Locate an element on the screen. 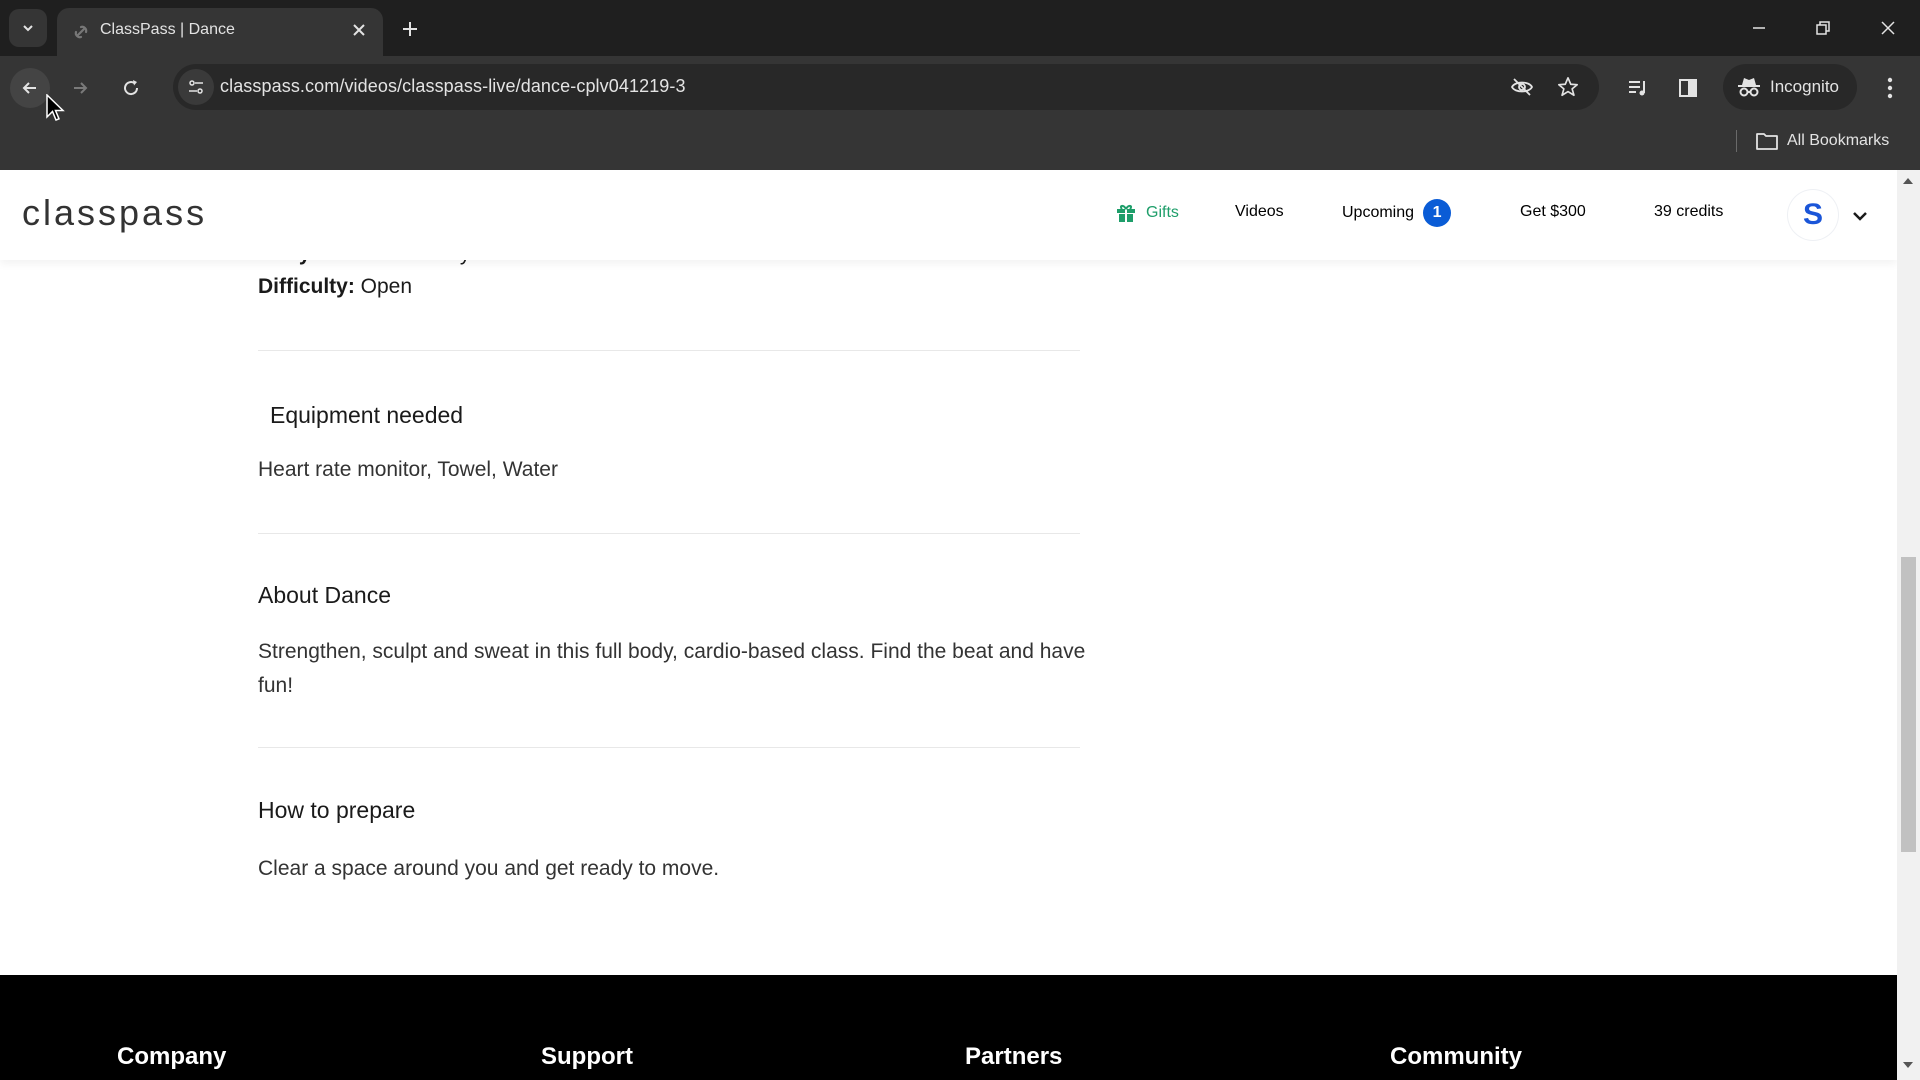 This screenshot has width=1920, height=1080. reload-icon is located at coordinates (131, 88).